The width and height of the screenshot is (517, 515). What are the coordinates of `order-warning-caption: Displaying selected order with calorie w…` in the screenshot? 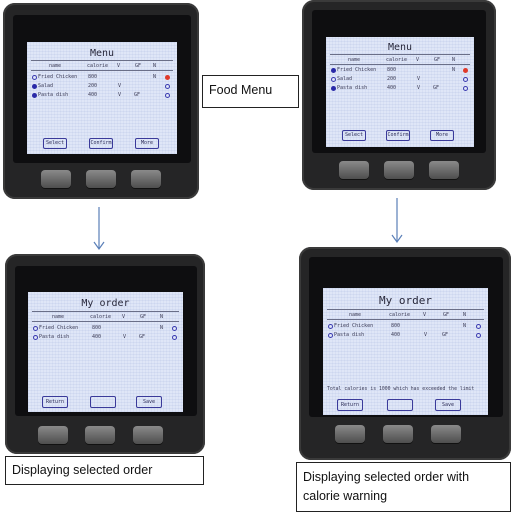 It's located at (403, 487).